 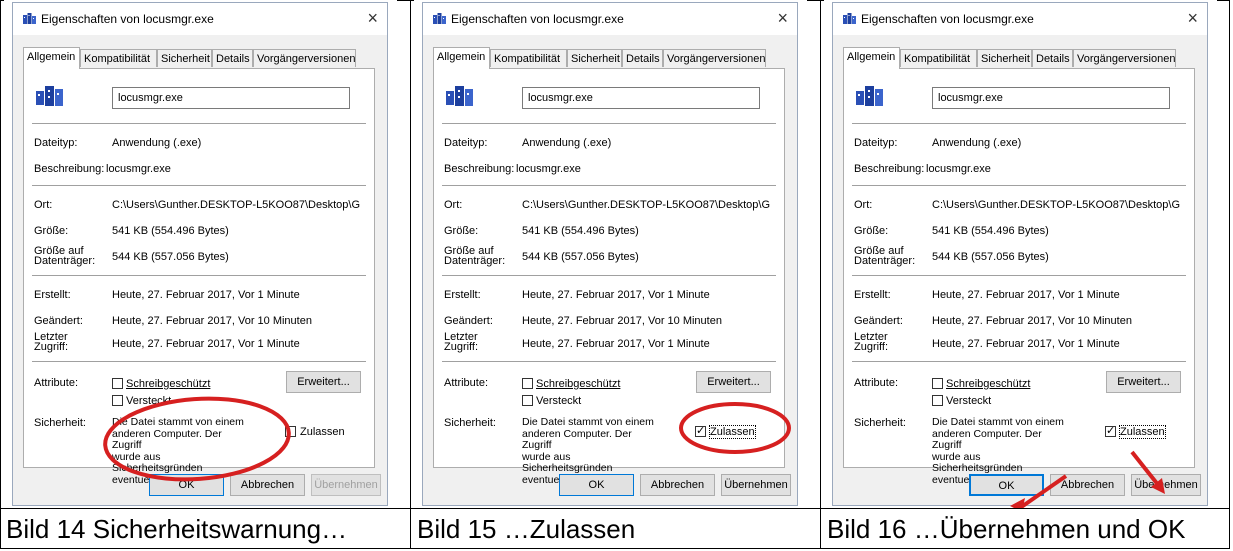 I want to click on window-title: Eigenschaften von locusmgr.exe, so click(x=537, y=19).